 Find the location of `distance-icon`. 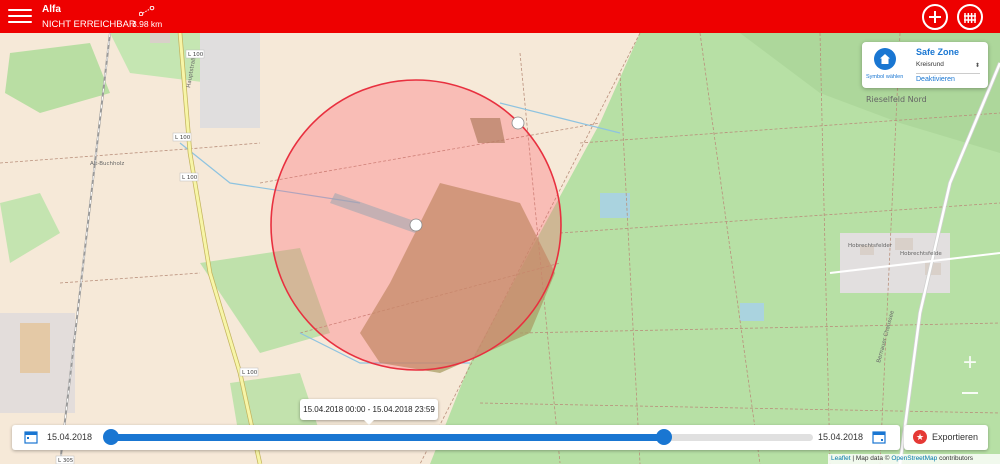

distance-icon is located at coordinates (147, 11).